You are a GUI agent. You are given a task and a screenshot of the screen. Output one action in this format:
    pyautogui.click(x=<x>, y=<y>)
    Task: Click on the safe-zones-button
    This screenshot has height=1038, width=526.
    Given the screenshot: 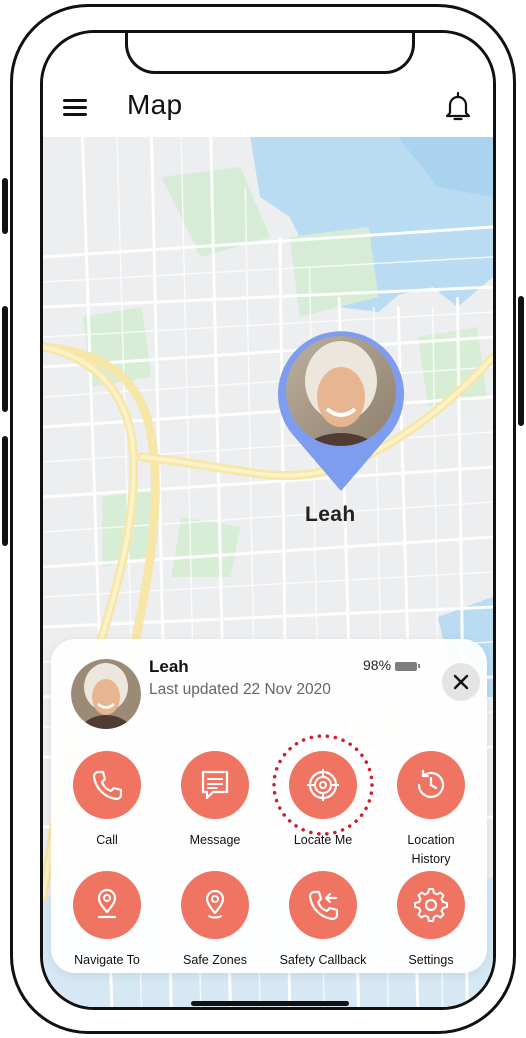 What is the action you would take?
    pyautogui.click(x=215, y=905)
    